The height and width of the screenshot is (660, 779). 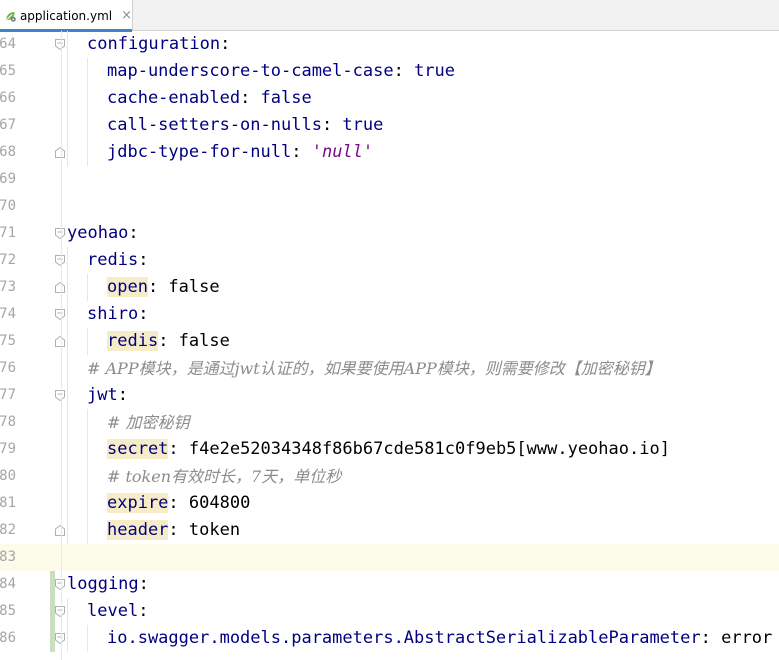 What do you see at coordinates (214, 125) in the screenshot?
I see `yaml-token: call-setters-on-nulls` at bounding box center [214, 125].